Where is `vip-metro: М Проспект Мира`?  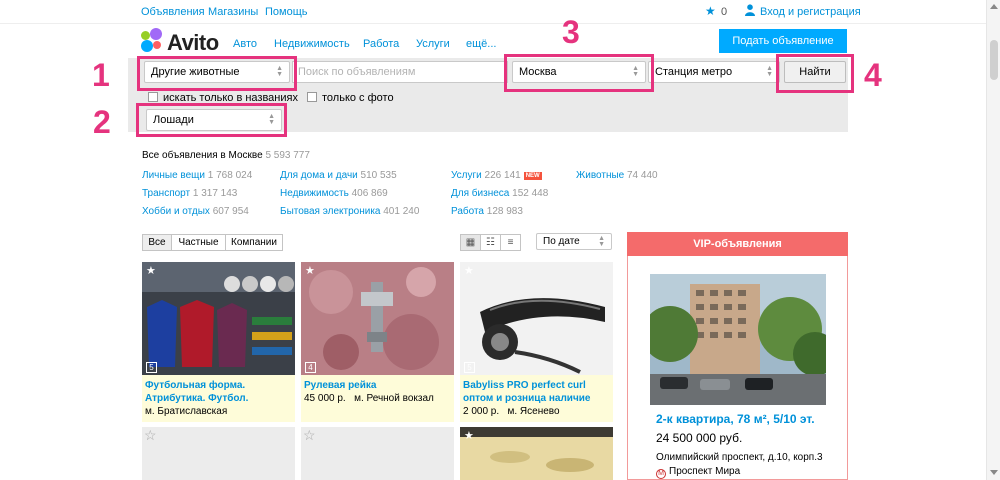
vip-metro: М Проспект Мира is located at coordinates (698, 472).